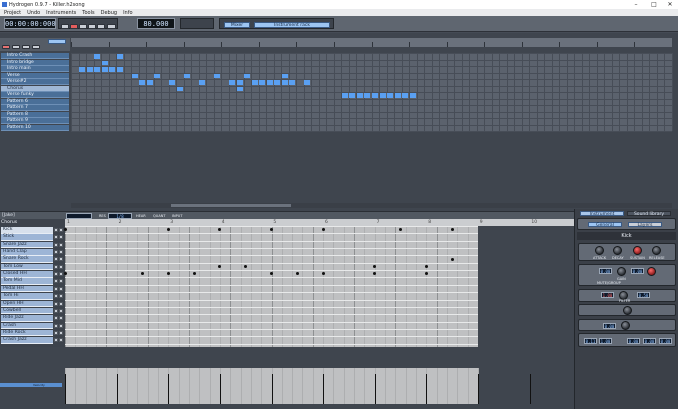 This screenshot has height=409, width=678. Describe the element at coordinates (92, 26) in the screenshot. I see `stop-button` at that location.